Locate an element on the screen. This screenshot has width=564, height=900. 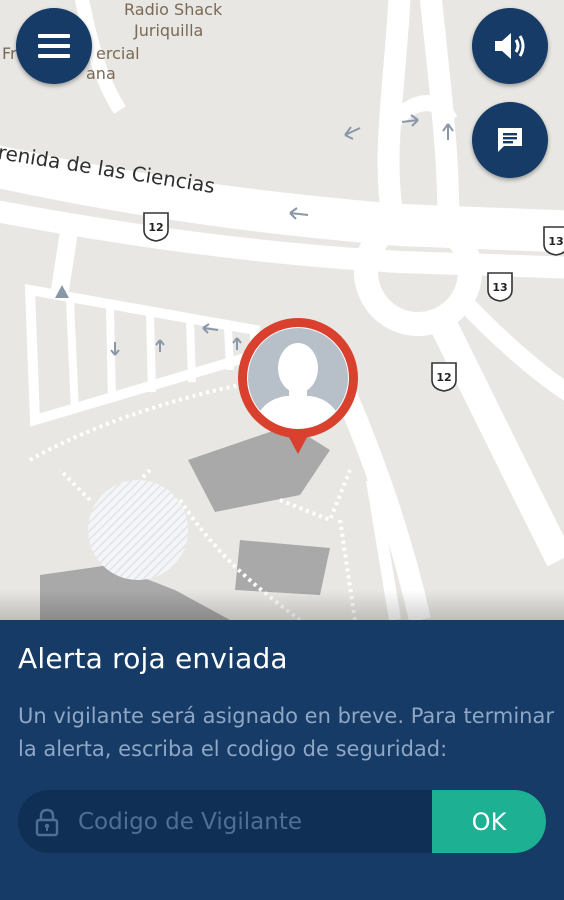
alert-title: Alerta roja enviada is located at coordinates (153, 658).